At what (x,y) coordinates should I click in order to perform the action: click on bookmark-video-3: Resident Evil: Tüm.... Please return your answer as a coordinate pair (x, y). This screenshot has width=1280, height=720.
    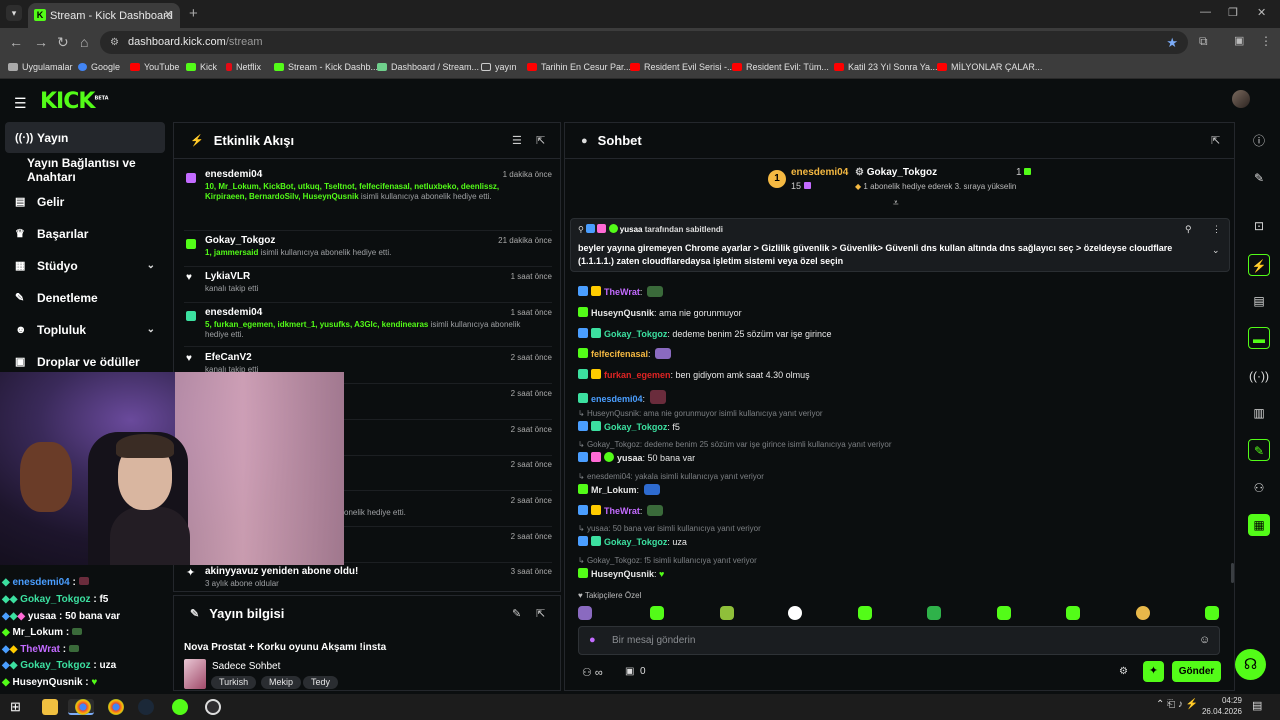
    Looking at the image, I should click on (780, 67).